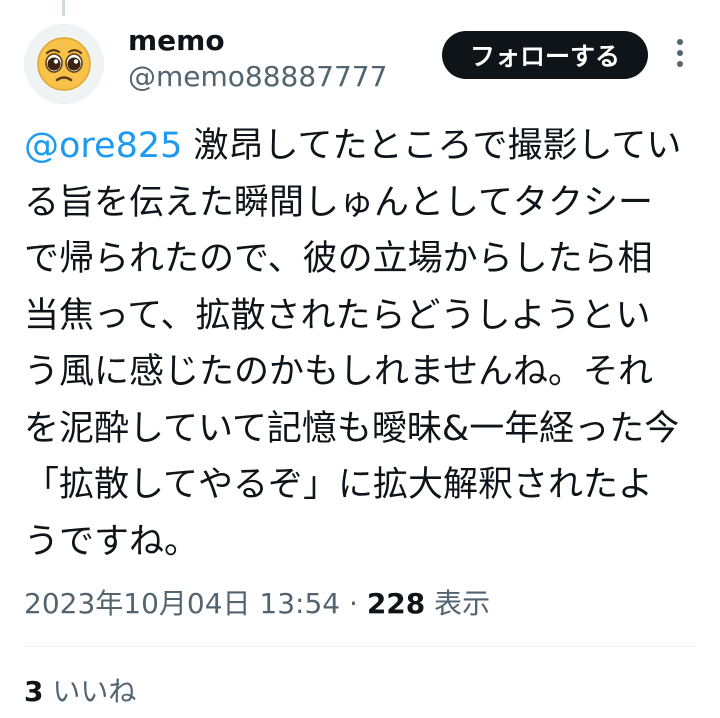  I want to click on tweet-text-line: 「拡散してやるぞ」に拡大解釈されたよ, so click(338, 485).